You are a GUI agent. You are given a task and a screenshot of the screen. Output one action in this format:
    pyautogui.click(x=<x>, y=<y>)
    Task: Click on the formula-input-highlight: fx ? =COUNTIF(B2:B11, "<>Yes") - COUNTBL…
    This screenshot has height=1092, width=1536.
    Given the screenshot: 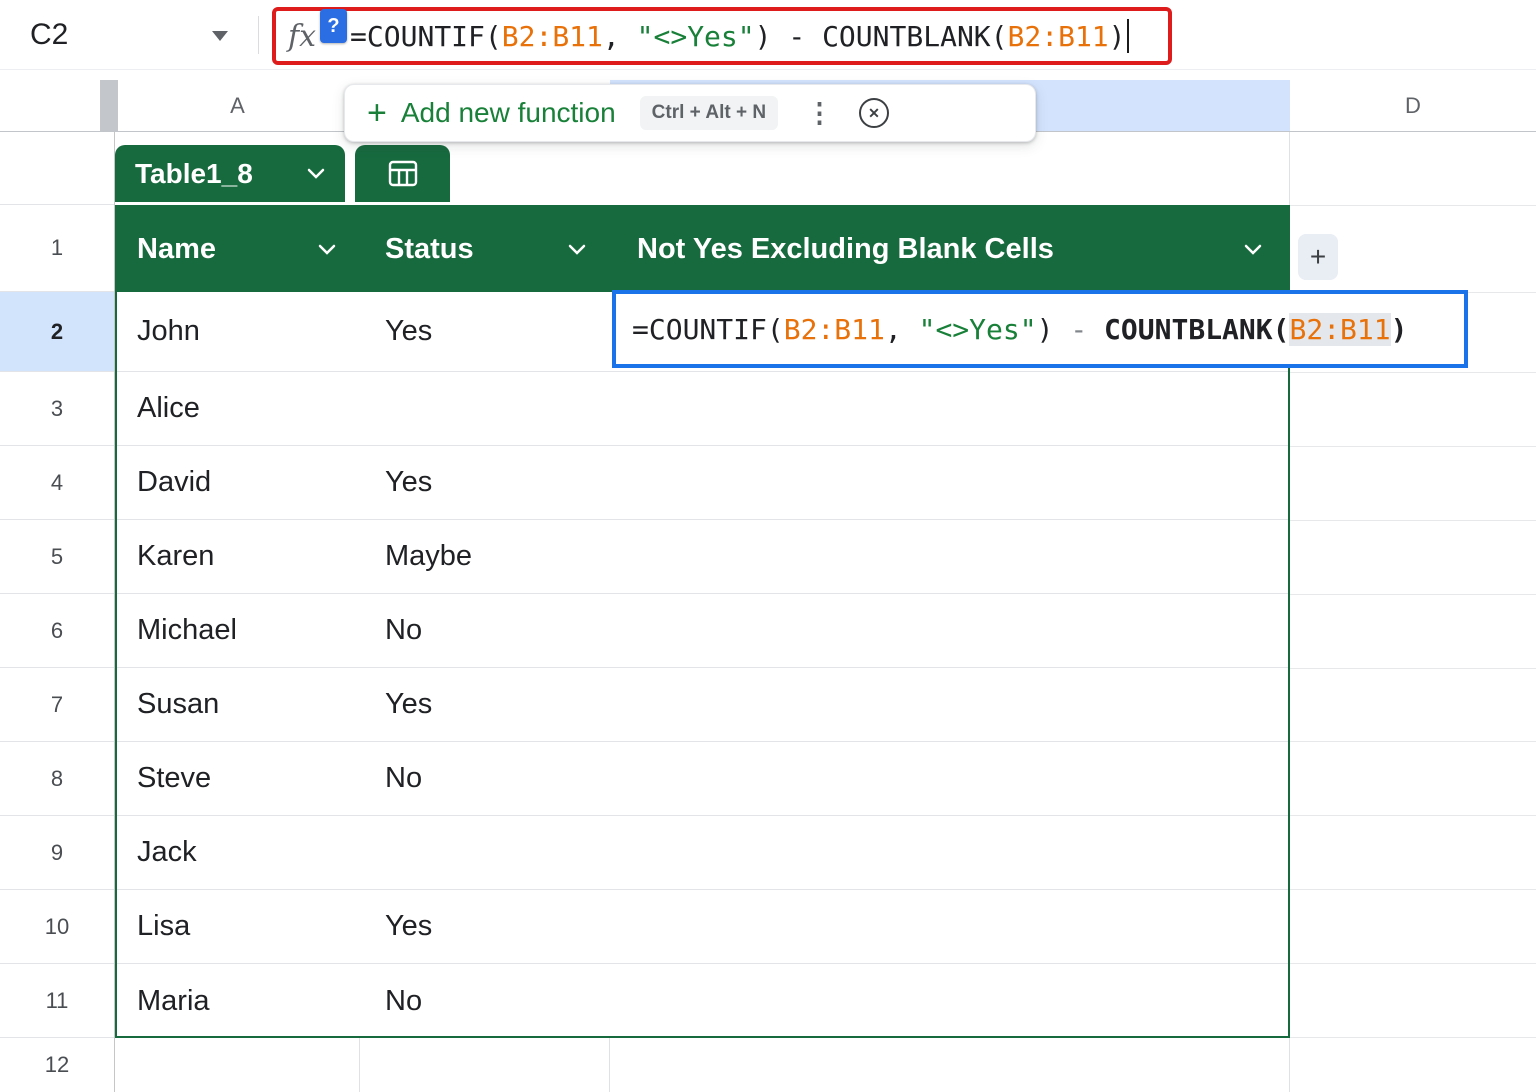 What is the action you would take?
    pyautogui.click(x=722, y=36)
    